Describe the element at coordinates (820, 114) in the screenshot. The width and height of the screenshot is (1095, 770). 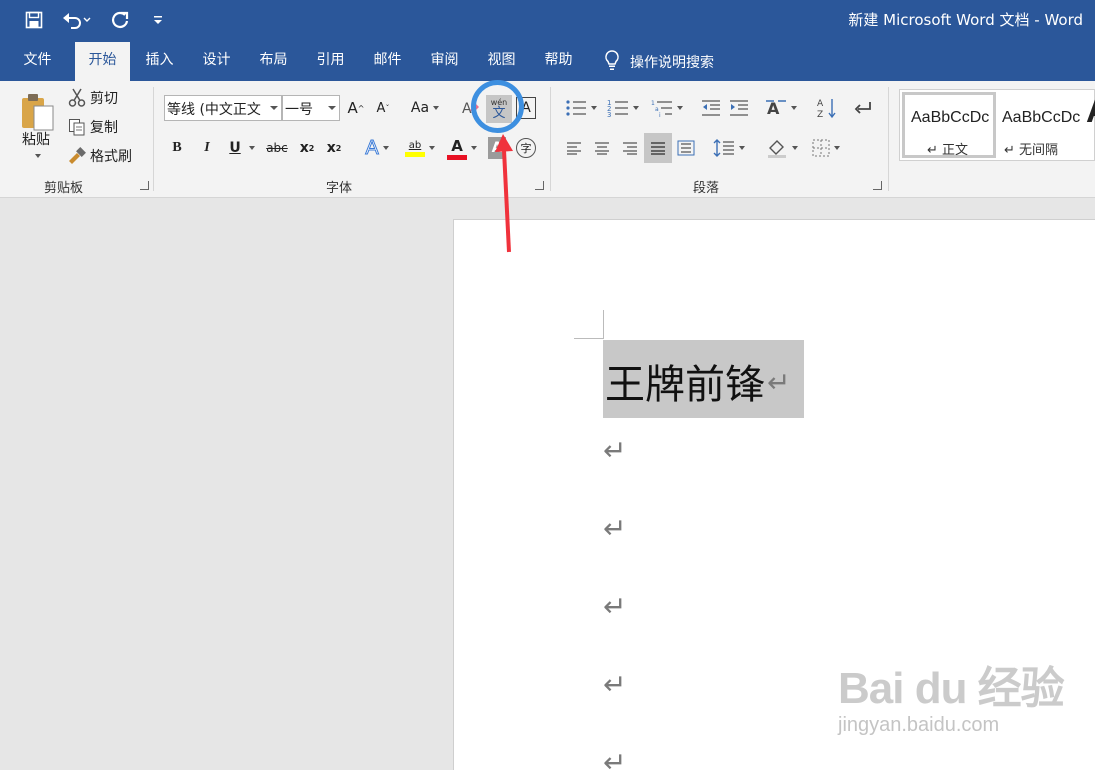
I see `svg-text: Z` at that location.